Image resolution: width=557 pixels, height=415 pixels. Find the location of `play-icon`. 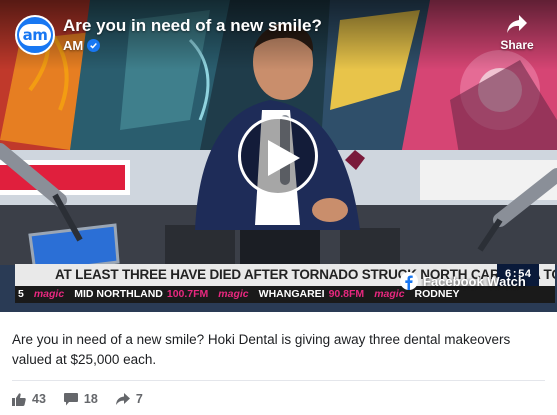

play-icon is located at coordinates (284, 158).